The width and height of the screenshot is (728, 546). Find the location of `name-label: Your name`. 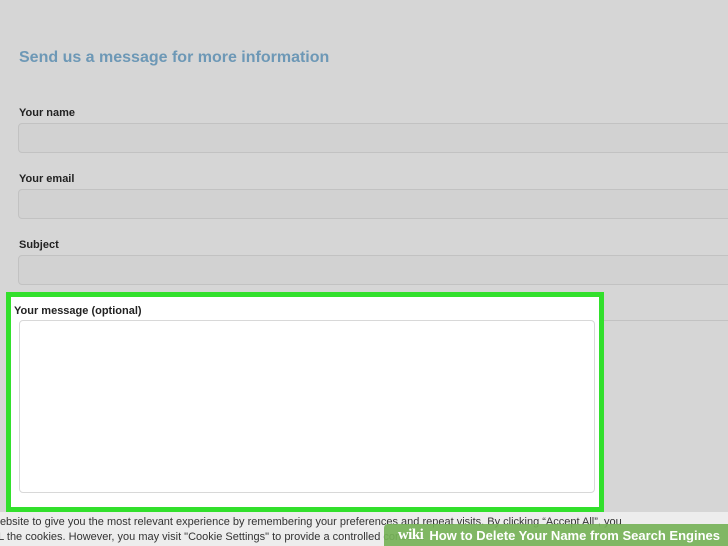

name-label: Your name is located at coordinates (47, 113).